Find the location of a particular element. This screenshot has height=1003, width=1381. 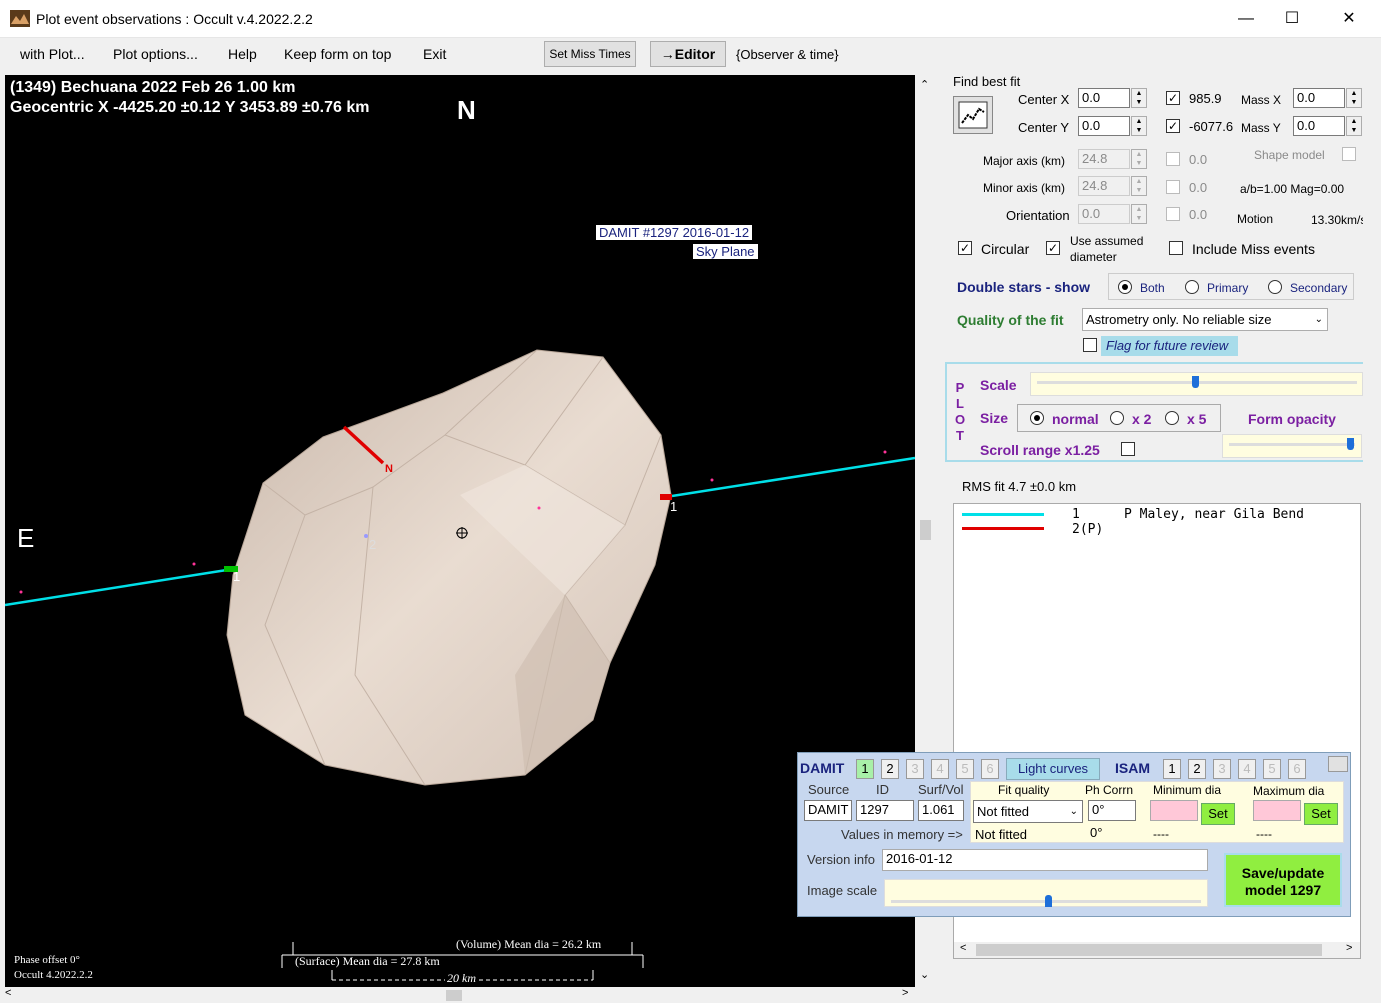

scale-bar-label: 20 km is located at coordinates (461, 978).